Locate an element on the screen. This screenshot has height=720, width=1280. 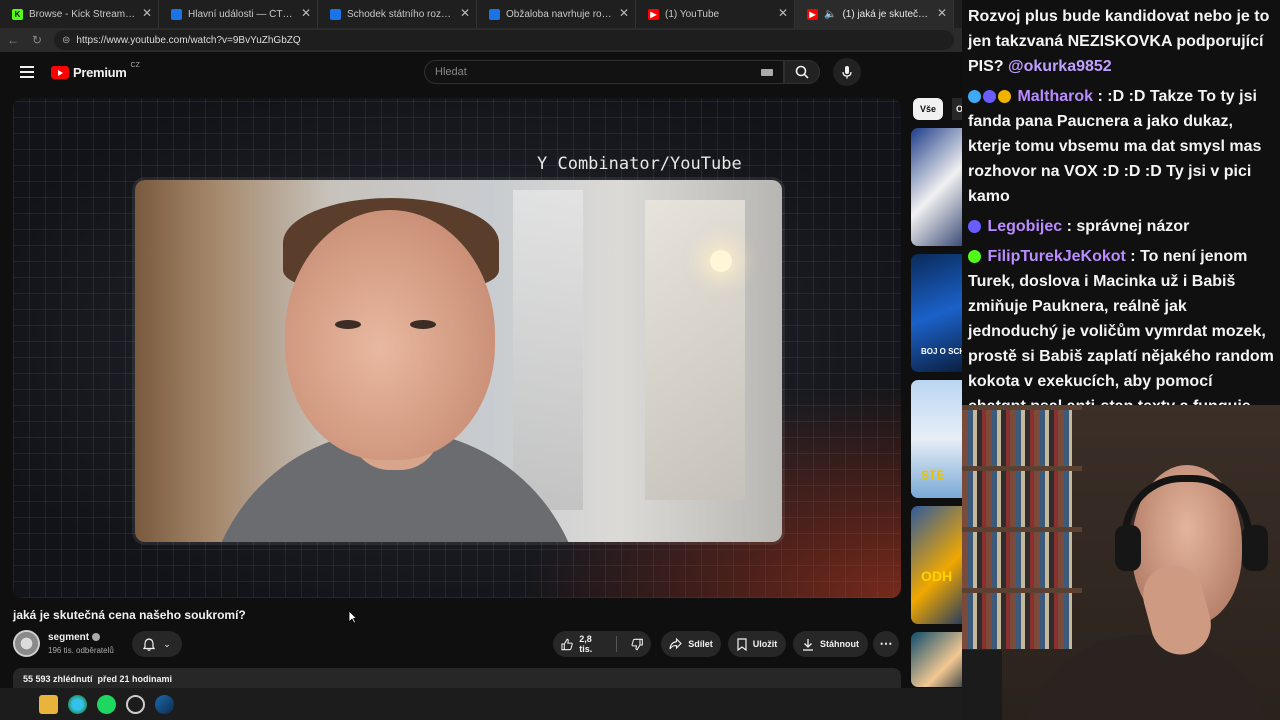
reload-icon: ↻ is located at coordinates (37, 40).